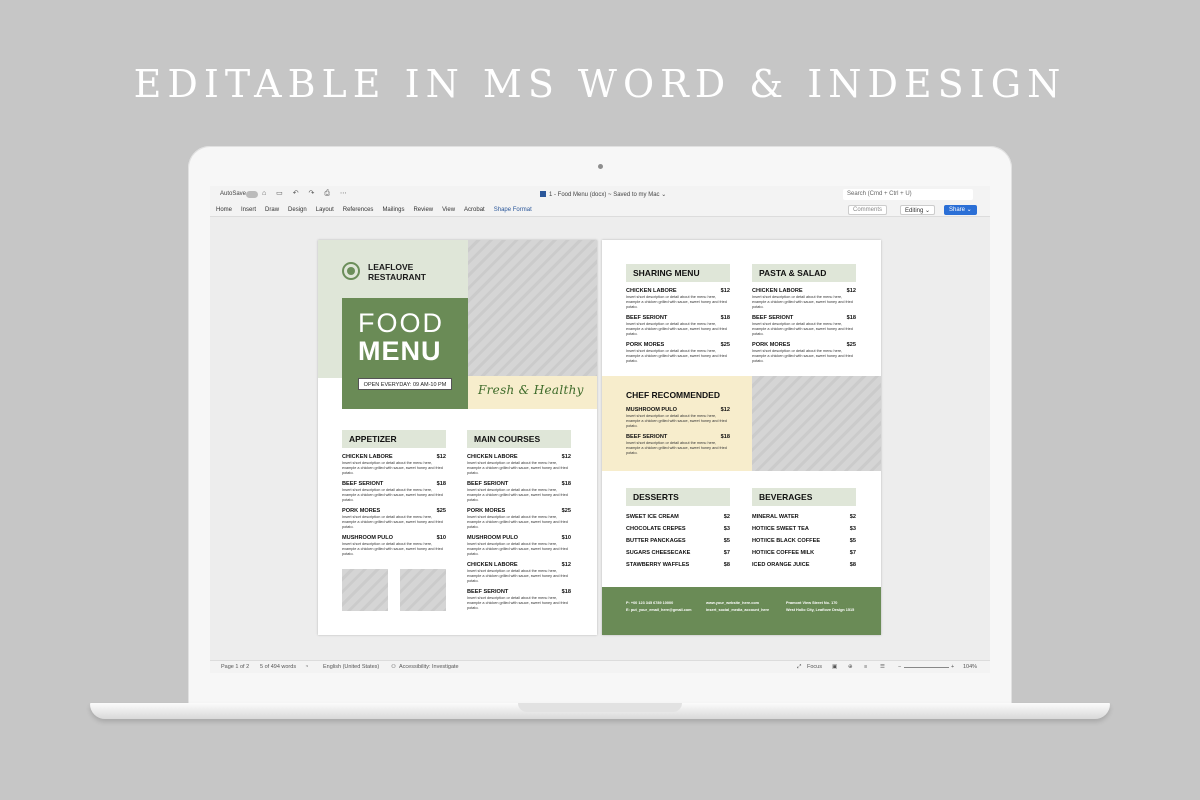 Image resolution: width=1200 pixels, height=800 pixels. I want to click on footer-email: E: put_your_email_here@gmail.com, so click(659, 610).